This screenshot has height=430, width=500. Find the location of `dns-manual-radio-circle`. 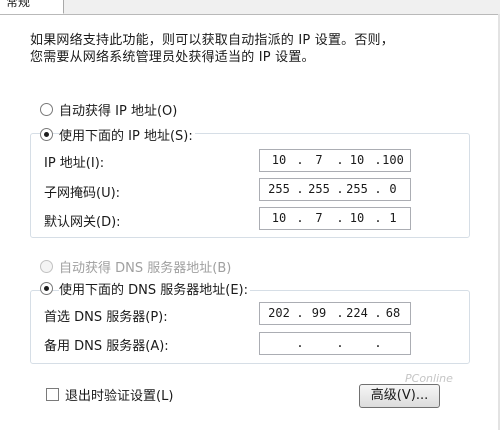

dns-manual-radio-circle is located at coordinates (46, 288).